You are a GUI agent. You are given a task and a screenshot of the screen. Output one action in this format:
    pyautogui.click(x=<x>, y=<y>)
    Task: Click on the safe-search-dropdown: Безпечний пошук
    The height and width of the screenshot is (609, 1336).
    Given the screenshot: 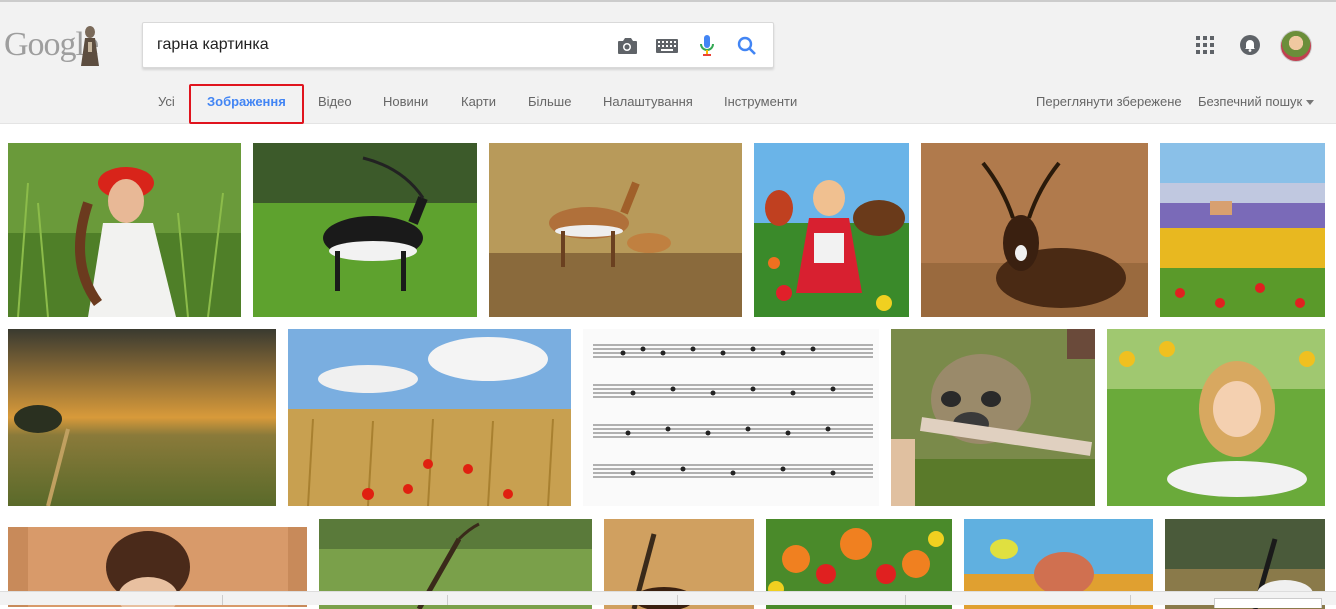 What is the action you would take?
    pyautogui.click(x=1256, y=101)
    